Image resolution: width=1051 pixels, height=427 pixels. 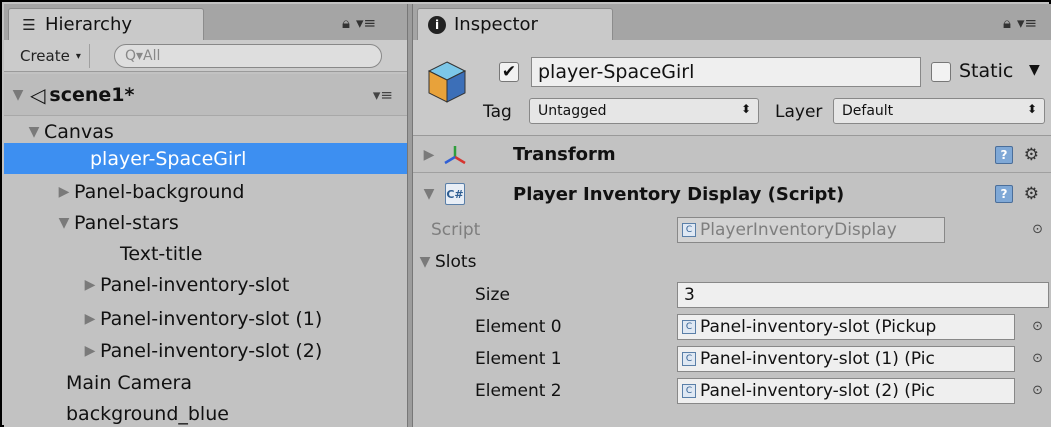 I want to click on object-name-field: player-SpaceGirl, so click(x=726, y=72).